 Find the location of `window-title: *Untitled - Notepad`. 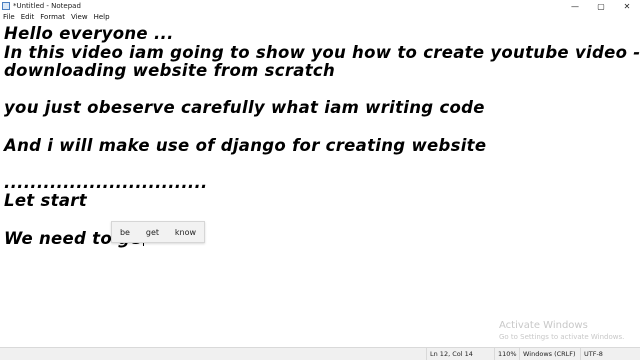

window-title: *Untitled - Notepad is located at coordinates (47, 6).